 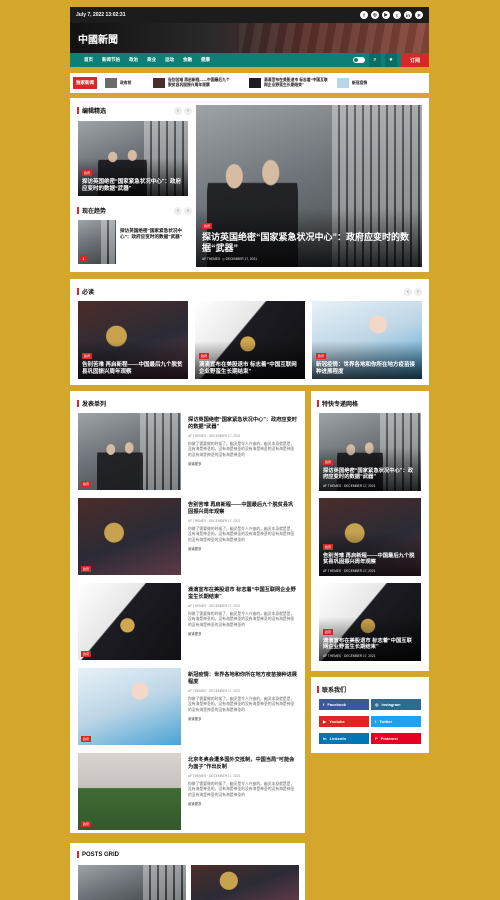 What do you see at coordinates (250, 340) in the screenshot?
I see `must-read-card: 政府 滴滴宣布在美股退市 标志着“中国互联网企业野蛮生长期结束”` at bounding box center [250, 340].